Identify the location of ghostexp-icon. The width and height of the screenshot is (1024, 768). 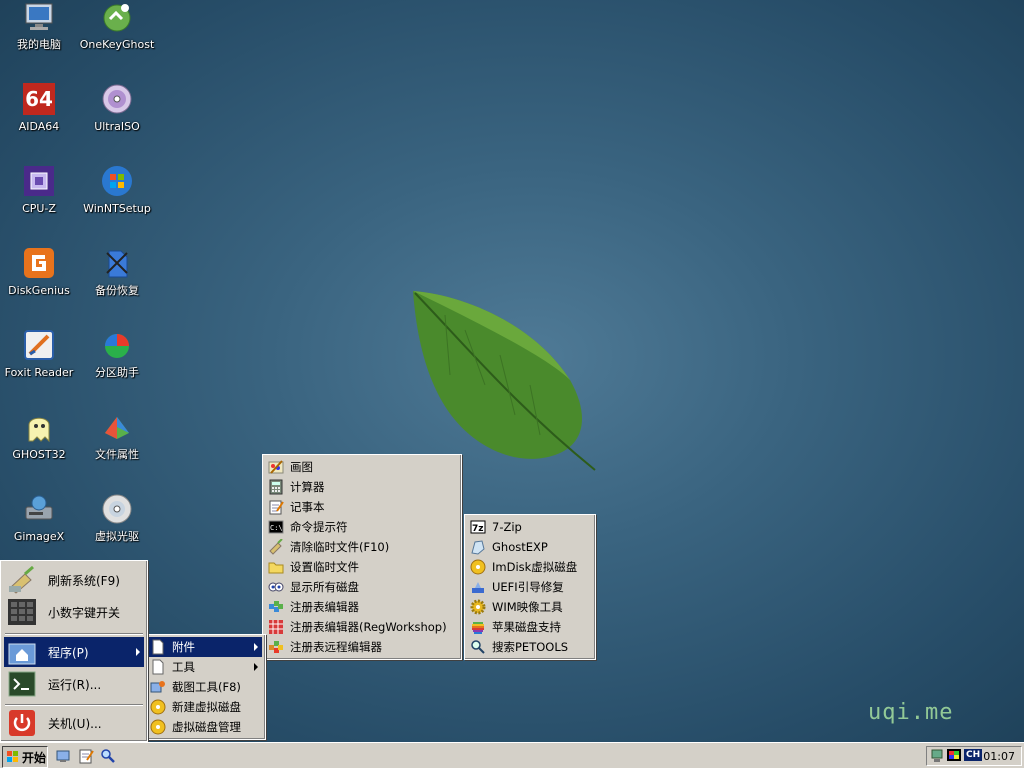
(478, 547).